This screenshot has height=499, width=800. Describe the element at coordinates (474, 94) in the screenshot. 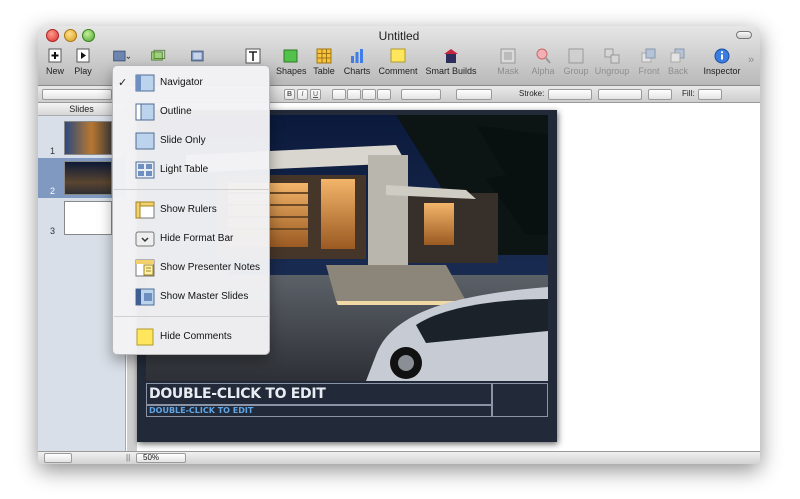

I see `columns-popup` at that location.